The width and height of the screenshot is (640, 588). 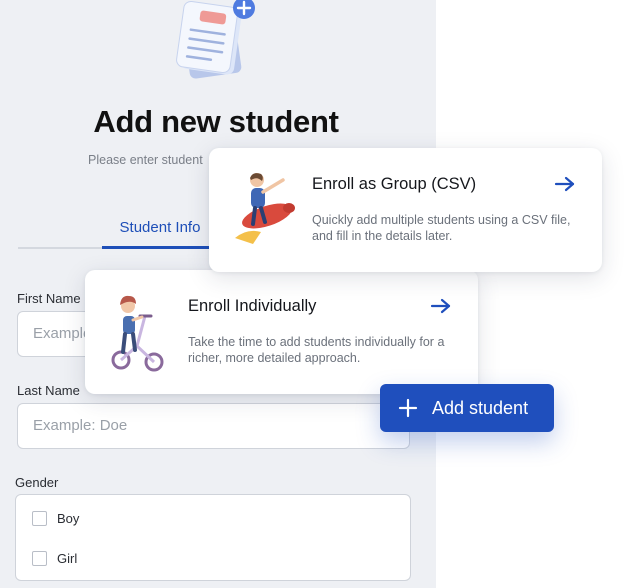 What do you see at coordinates (48, 390) in the screenshot?
I see `last-name-label: Last Name` at bounding box center [48, 390].